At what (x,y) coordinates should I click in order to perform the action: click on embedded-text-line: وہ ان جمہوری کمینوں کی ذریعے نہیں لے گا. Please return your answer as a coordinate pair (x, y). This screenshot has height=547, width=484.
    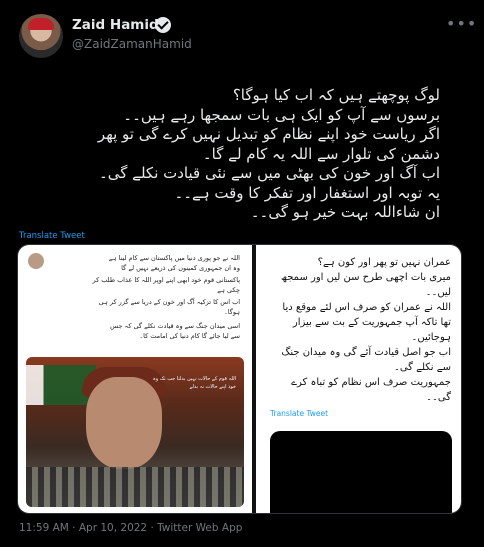
    Looking at the image, I should click on (180, 268).